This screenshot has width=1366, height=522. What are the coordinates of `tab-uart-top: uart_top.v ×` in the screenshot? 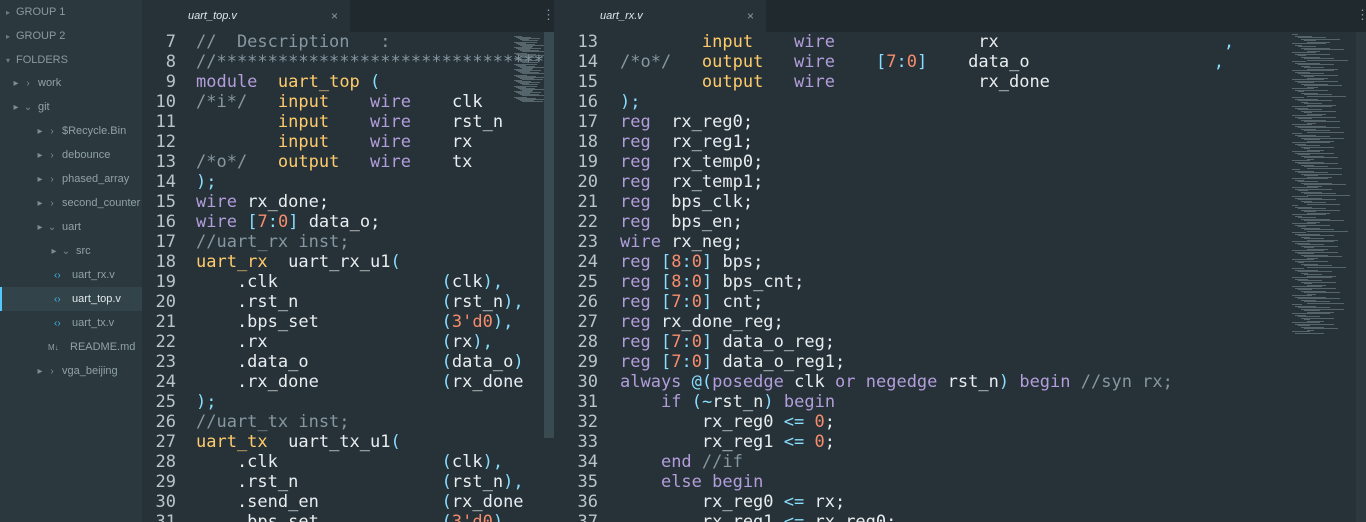 It's located at (246, 16).